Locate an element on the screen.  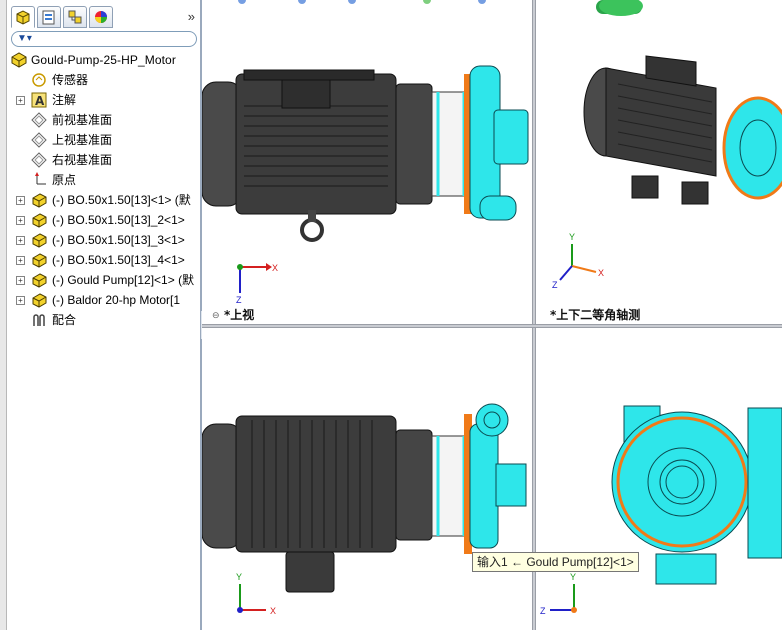
assembly-icon is located at coordinates (19, 60).